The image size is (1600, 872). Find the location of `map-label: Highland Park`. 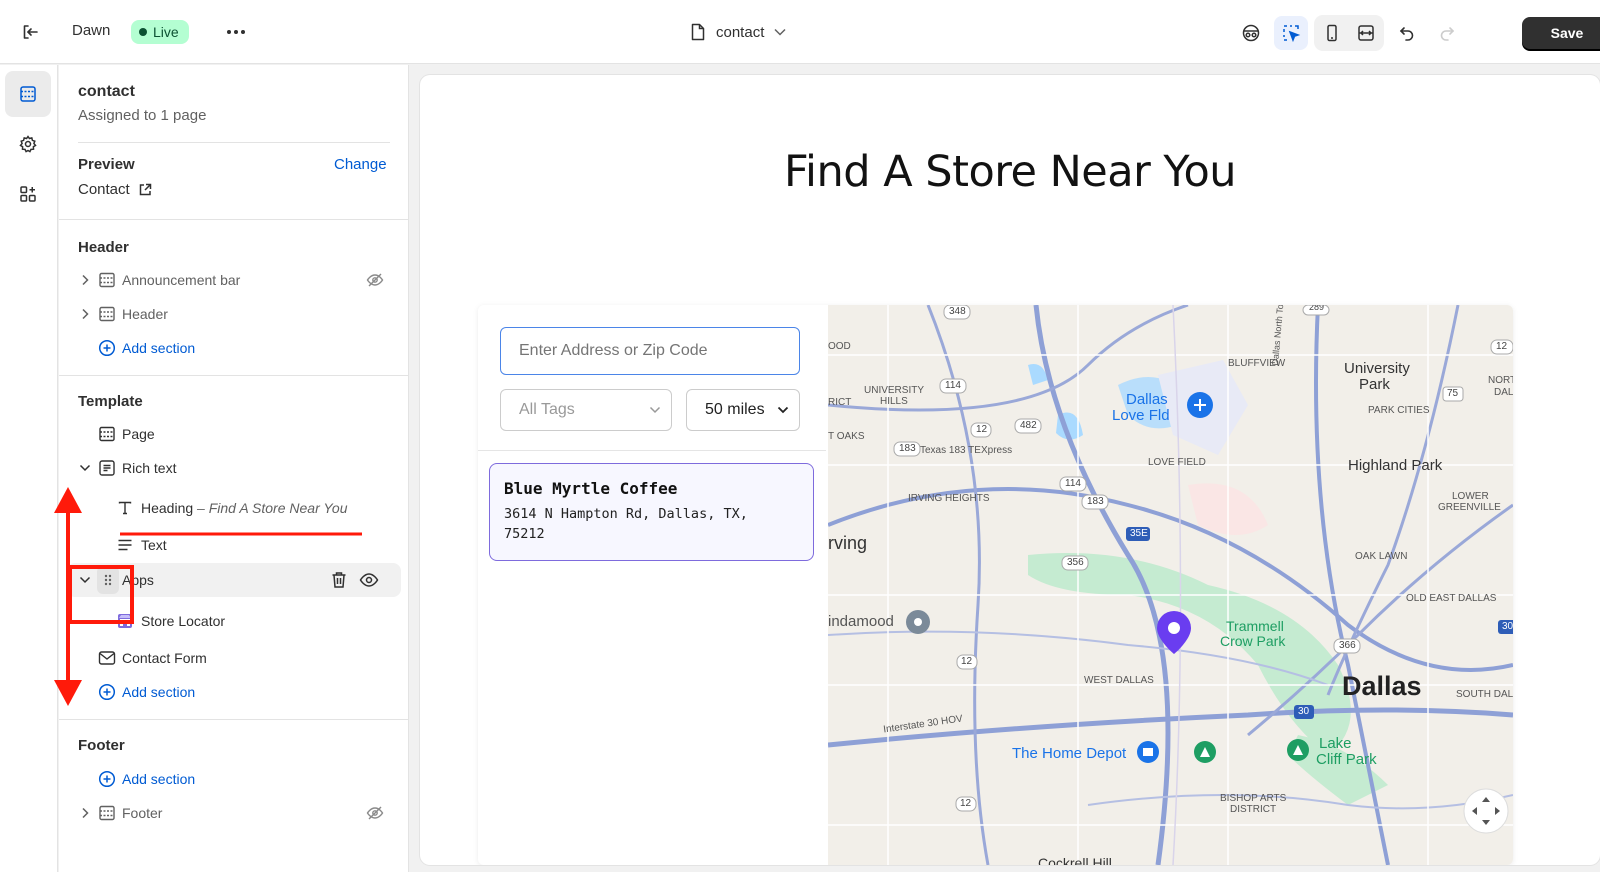

map-label: Highland Park is located at coordinates (1395, 465).